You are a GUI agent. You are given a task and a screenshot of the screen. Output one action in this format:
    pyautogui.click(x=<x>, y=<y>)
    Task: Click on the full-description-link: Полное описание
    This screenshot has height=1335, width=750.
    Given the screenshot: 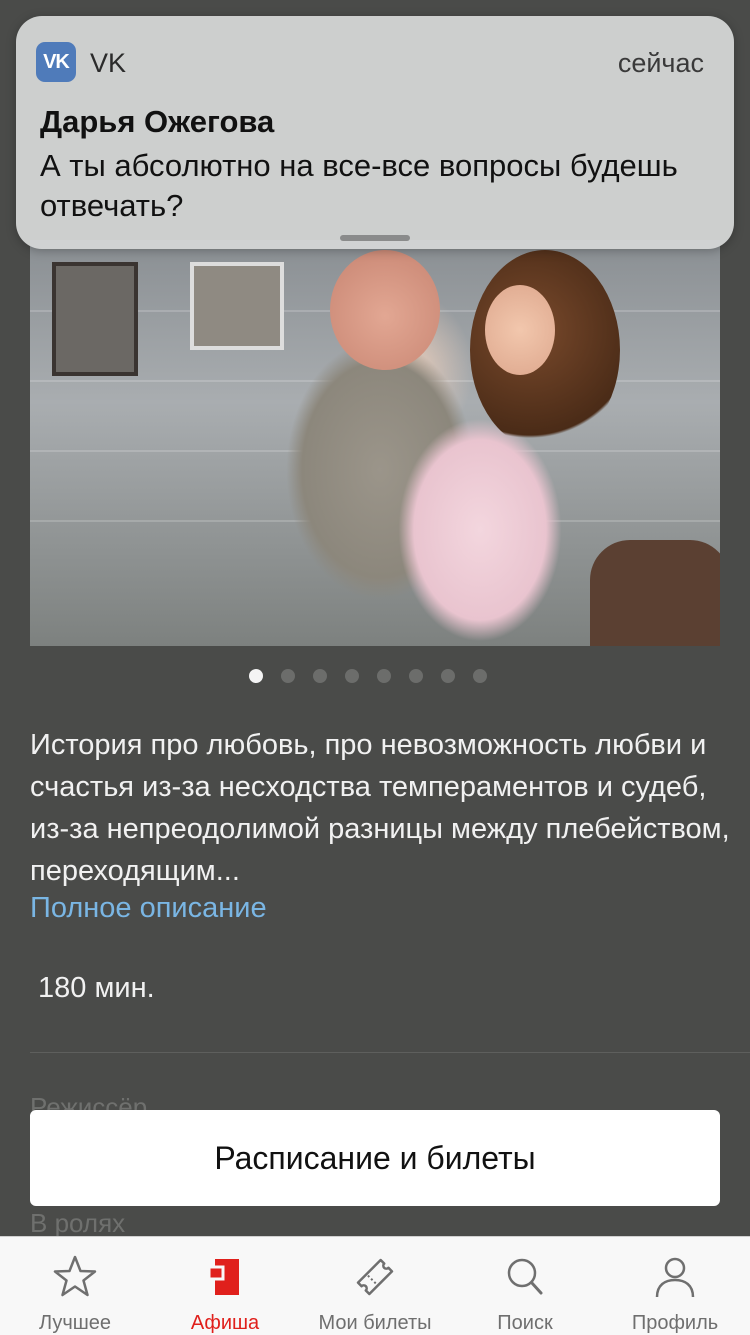 What is the action you would take?
    pyautogui.click(x=148, y=908)
    